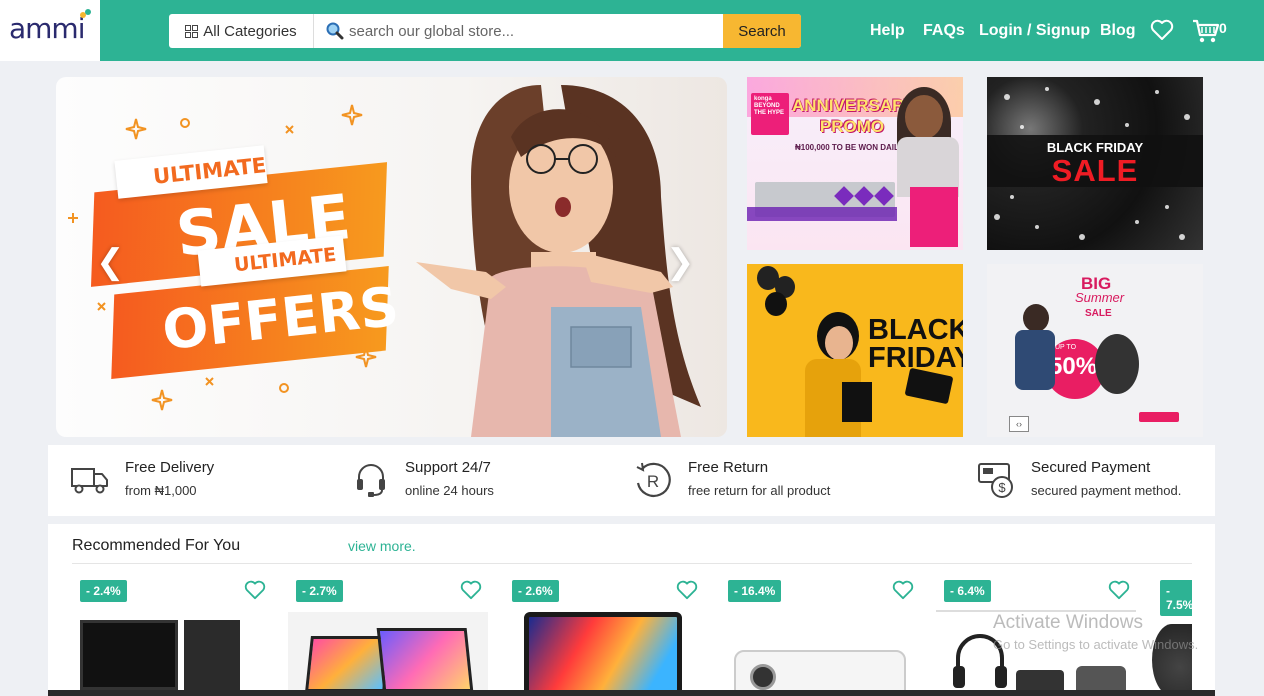  What do you see at coordinates (1073, 366) in the screenshot?
I see `summer-pct: 50%` at bounding box center [1073, 366].